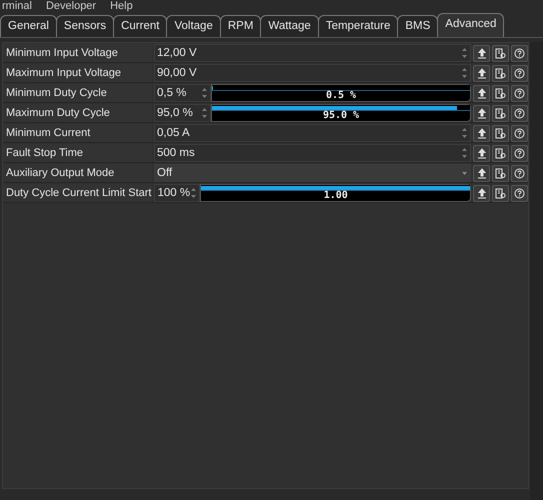 This screenshot has width=543, height=500. Describe the element at coordinates (313, 133) in the screenshot. I see `spin-field: 0,05 A` at that location.